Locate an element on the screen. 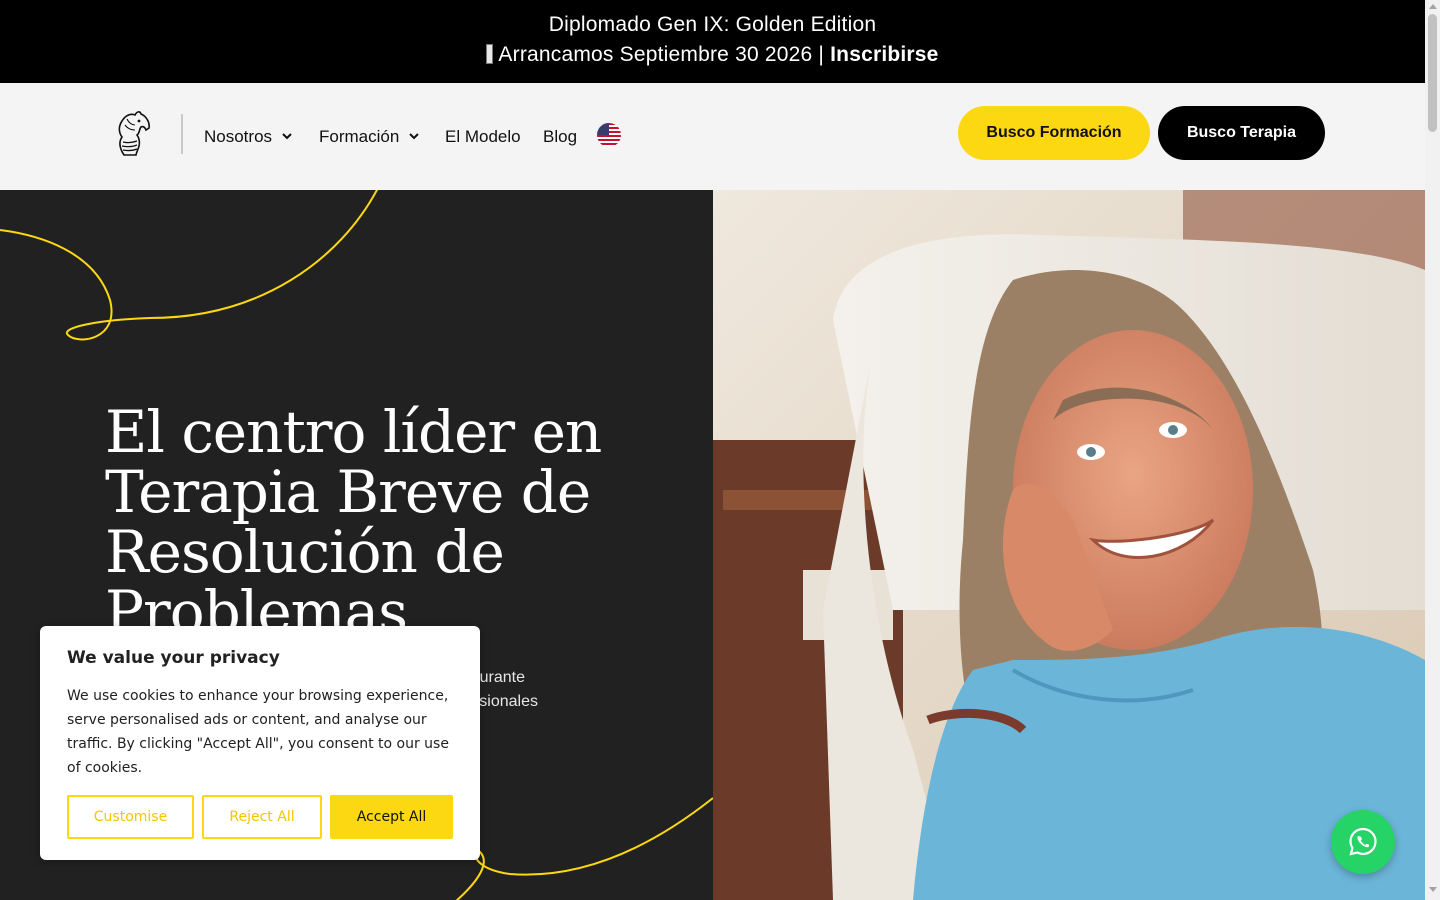 This screenshot has width=1440, height=900. whatsapp-icon is located at coordinates (1363, 841).